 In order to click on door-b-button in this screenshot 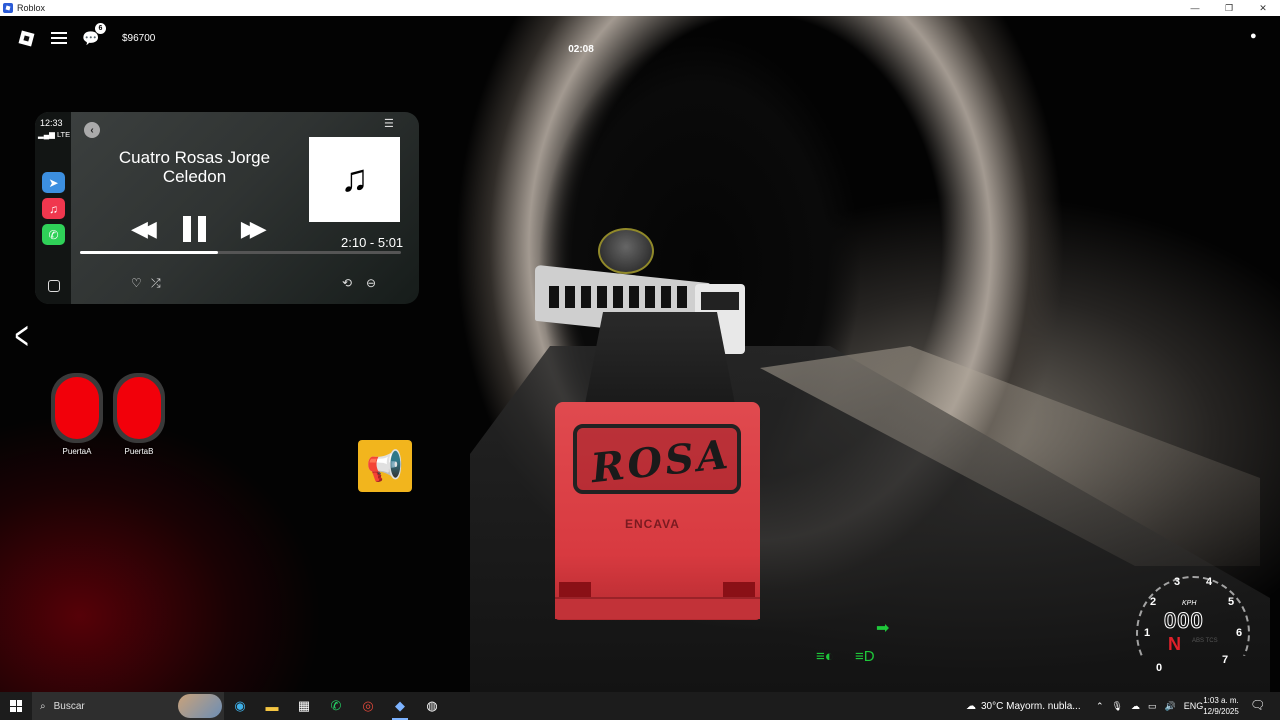, I will do `click(139, 408)`.